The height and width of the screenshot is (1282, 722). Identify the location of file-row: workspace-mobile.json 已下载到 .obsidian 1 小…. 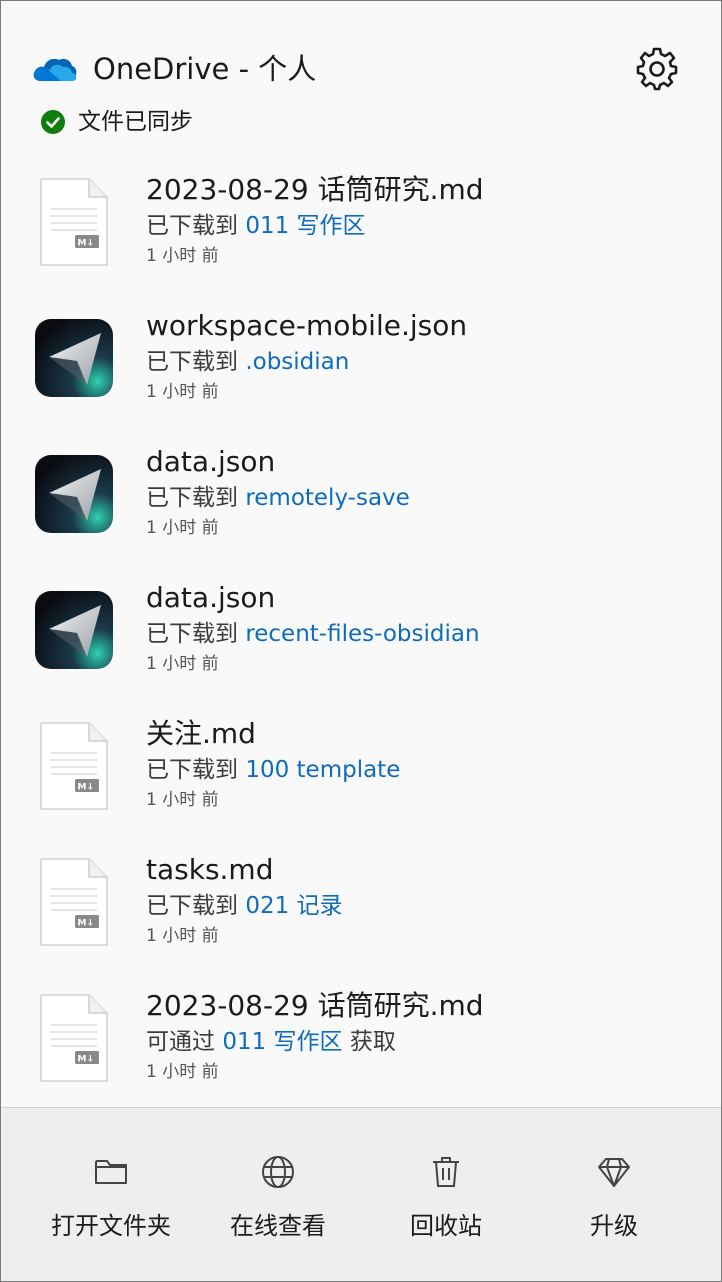
(361, 361).